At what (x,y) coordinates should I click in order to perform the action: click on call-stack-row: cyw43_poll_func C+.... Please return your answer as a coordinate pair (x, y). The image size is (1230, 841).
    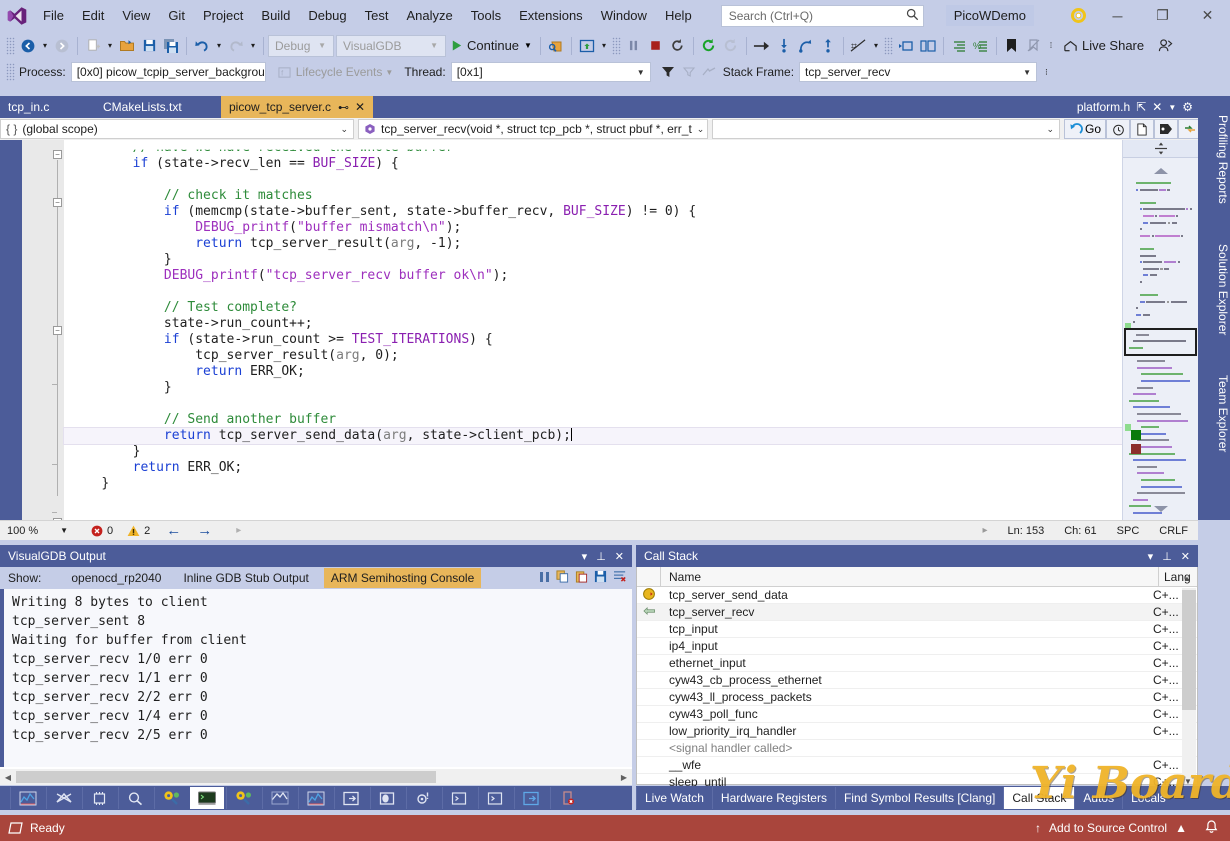
    Looking at the image, I should click on (917, 714).